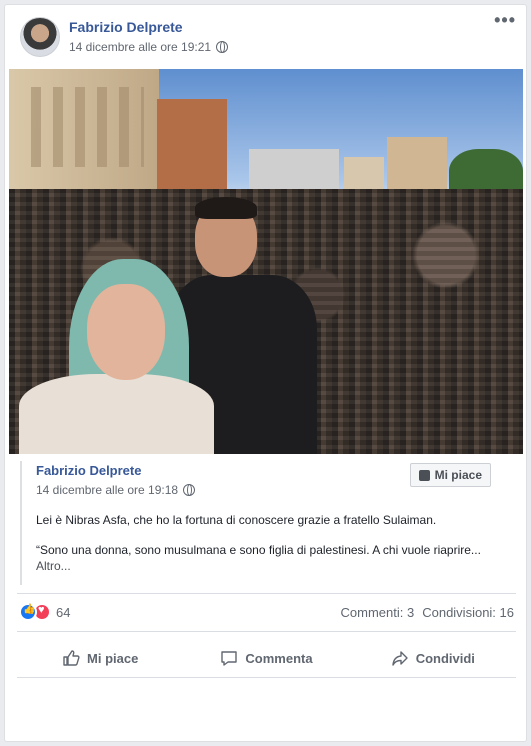 This screenshot has height=746, width=531. I want to click on post-meta: 14 dicembre alle ore 19:21, so click(149, 47).